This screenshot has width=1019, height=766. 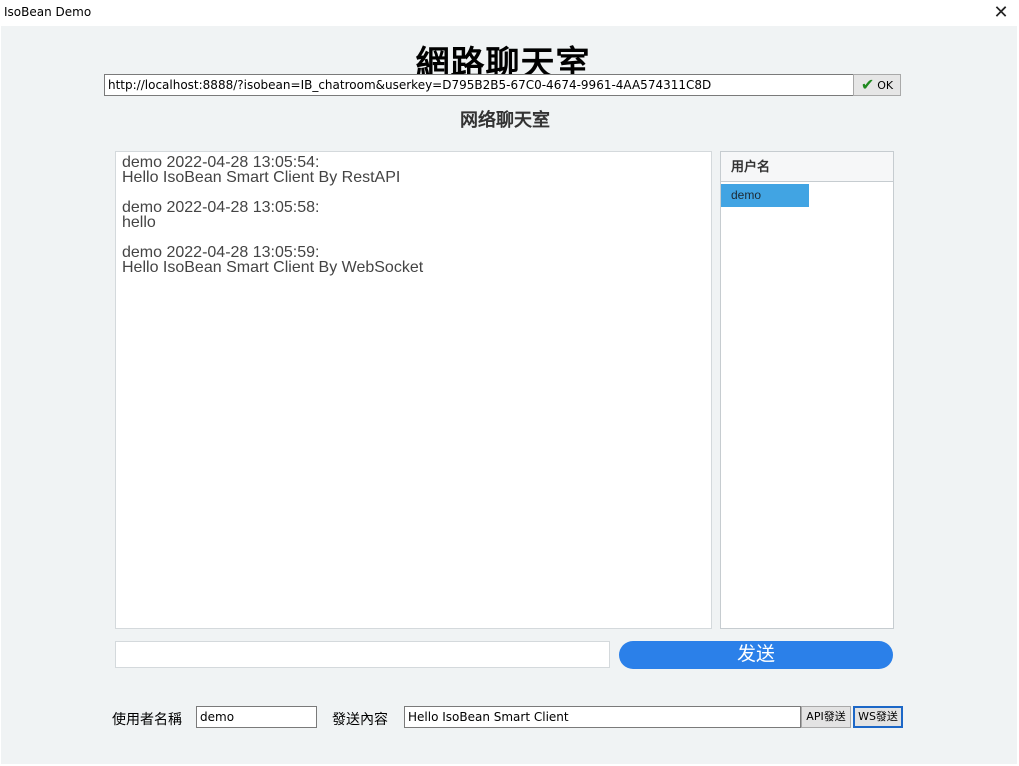 I want to click on ok-button-label: OK, so click(x=885, y=85).